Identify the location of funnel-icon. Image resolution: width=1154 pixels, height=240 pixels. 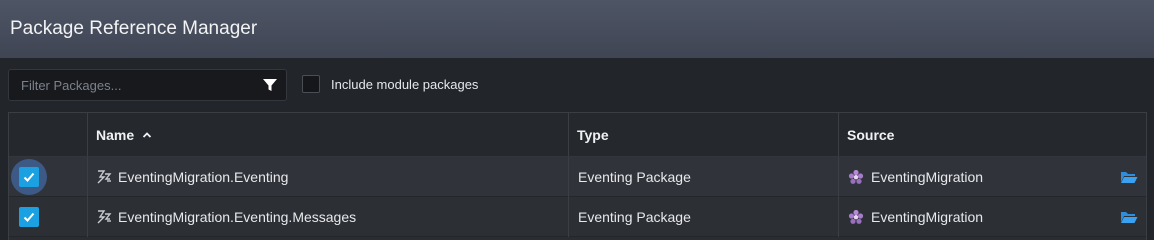
(270, 85).